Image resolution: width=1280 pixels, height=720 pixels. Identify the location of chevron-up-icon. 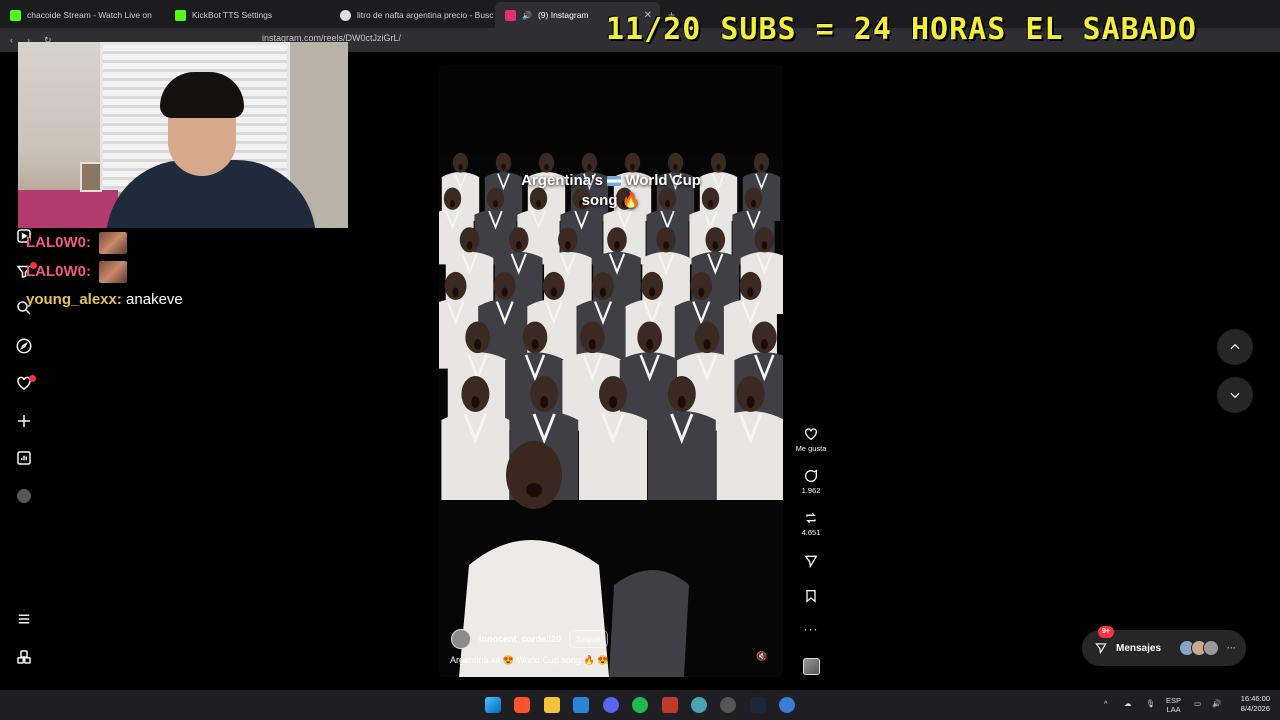
(1235, 346).